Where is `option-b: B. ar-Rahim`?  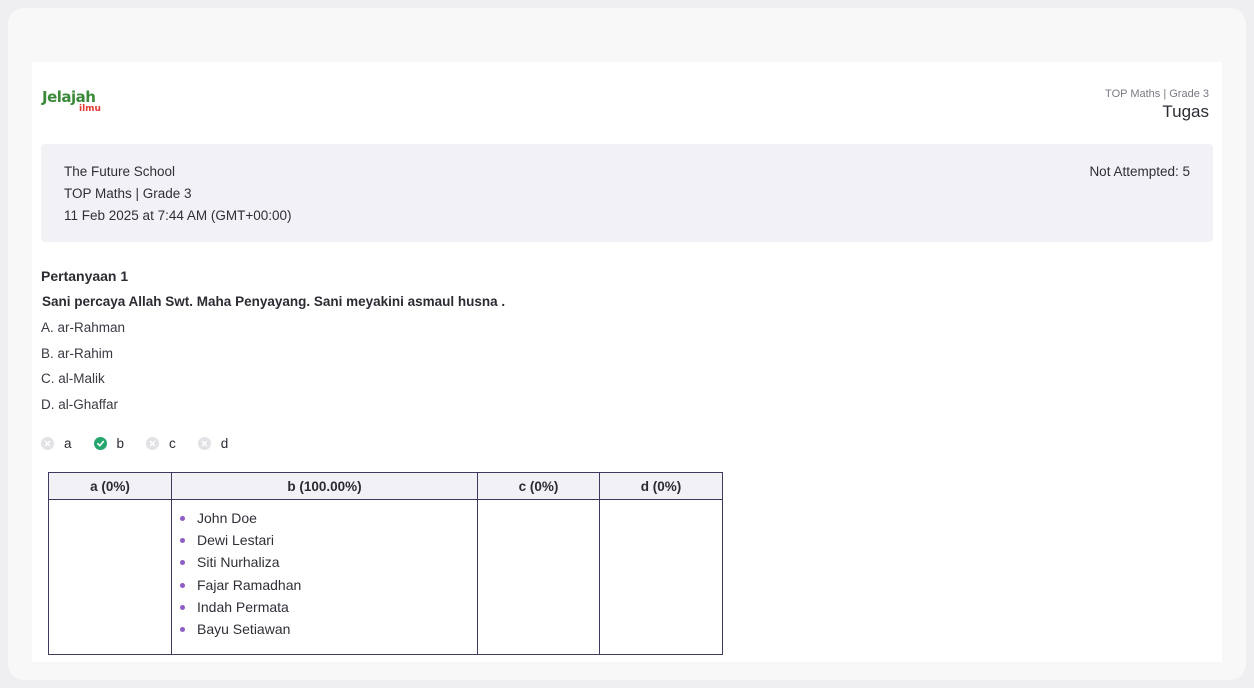
option-b: B. ar-Rahim is located at coordinates (77, 353).